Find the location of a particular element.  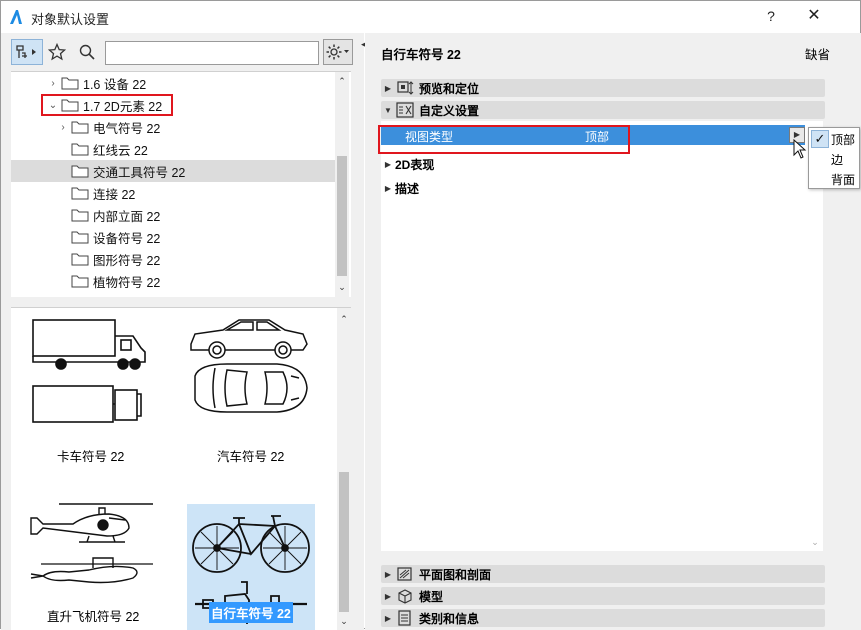

star-icon is located at coordinates (57, 52).